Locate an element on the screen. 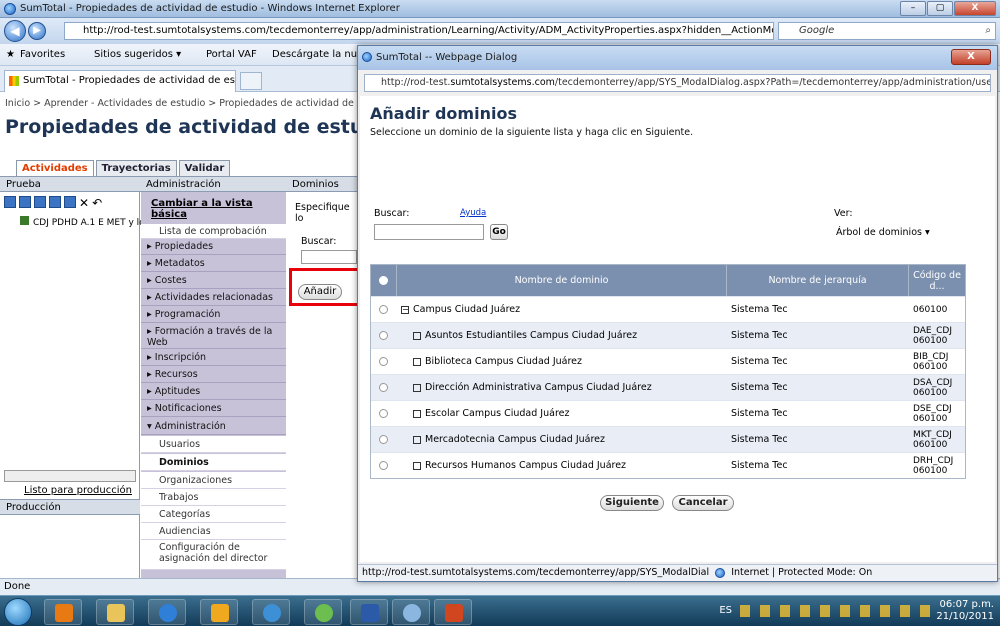 The height and width of the screenshot is (627, 1000). menu-item: Usuarios is located at coordinates (213, 444).